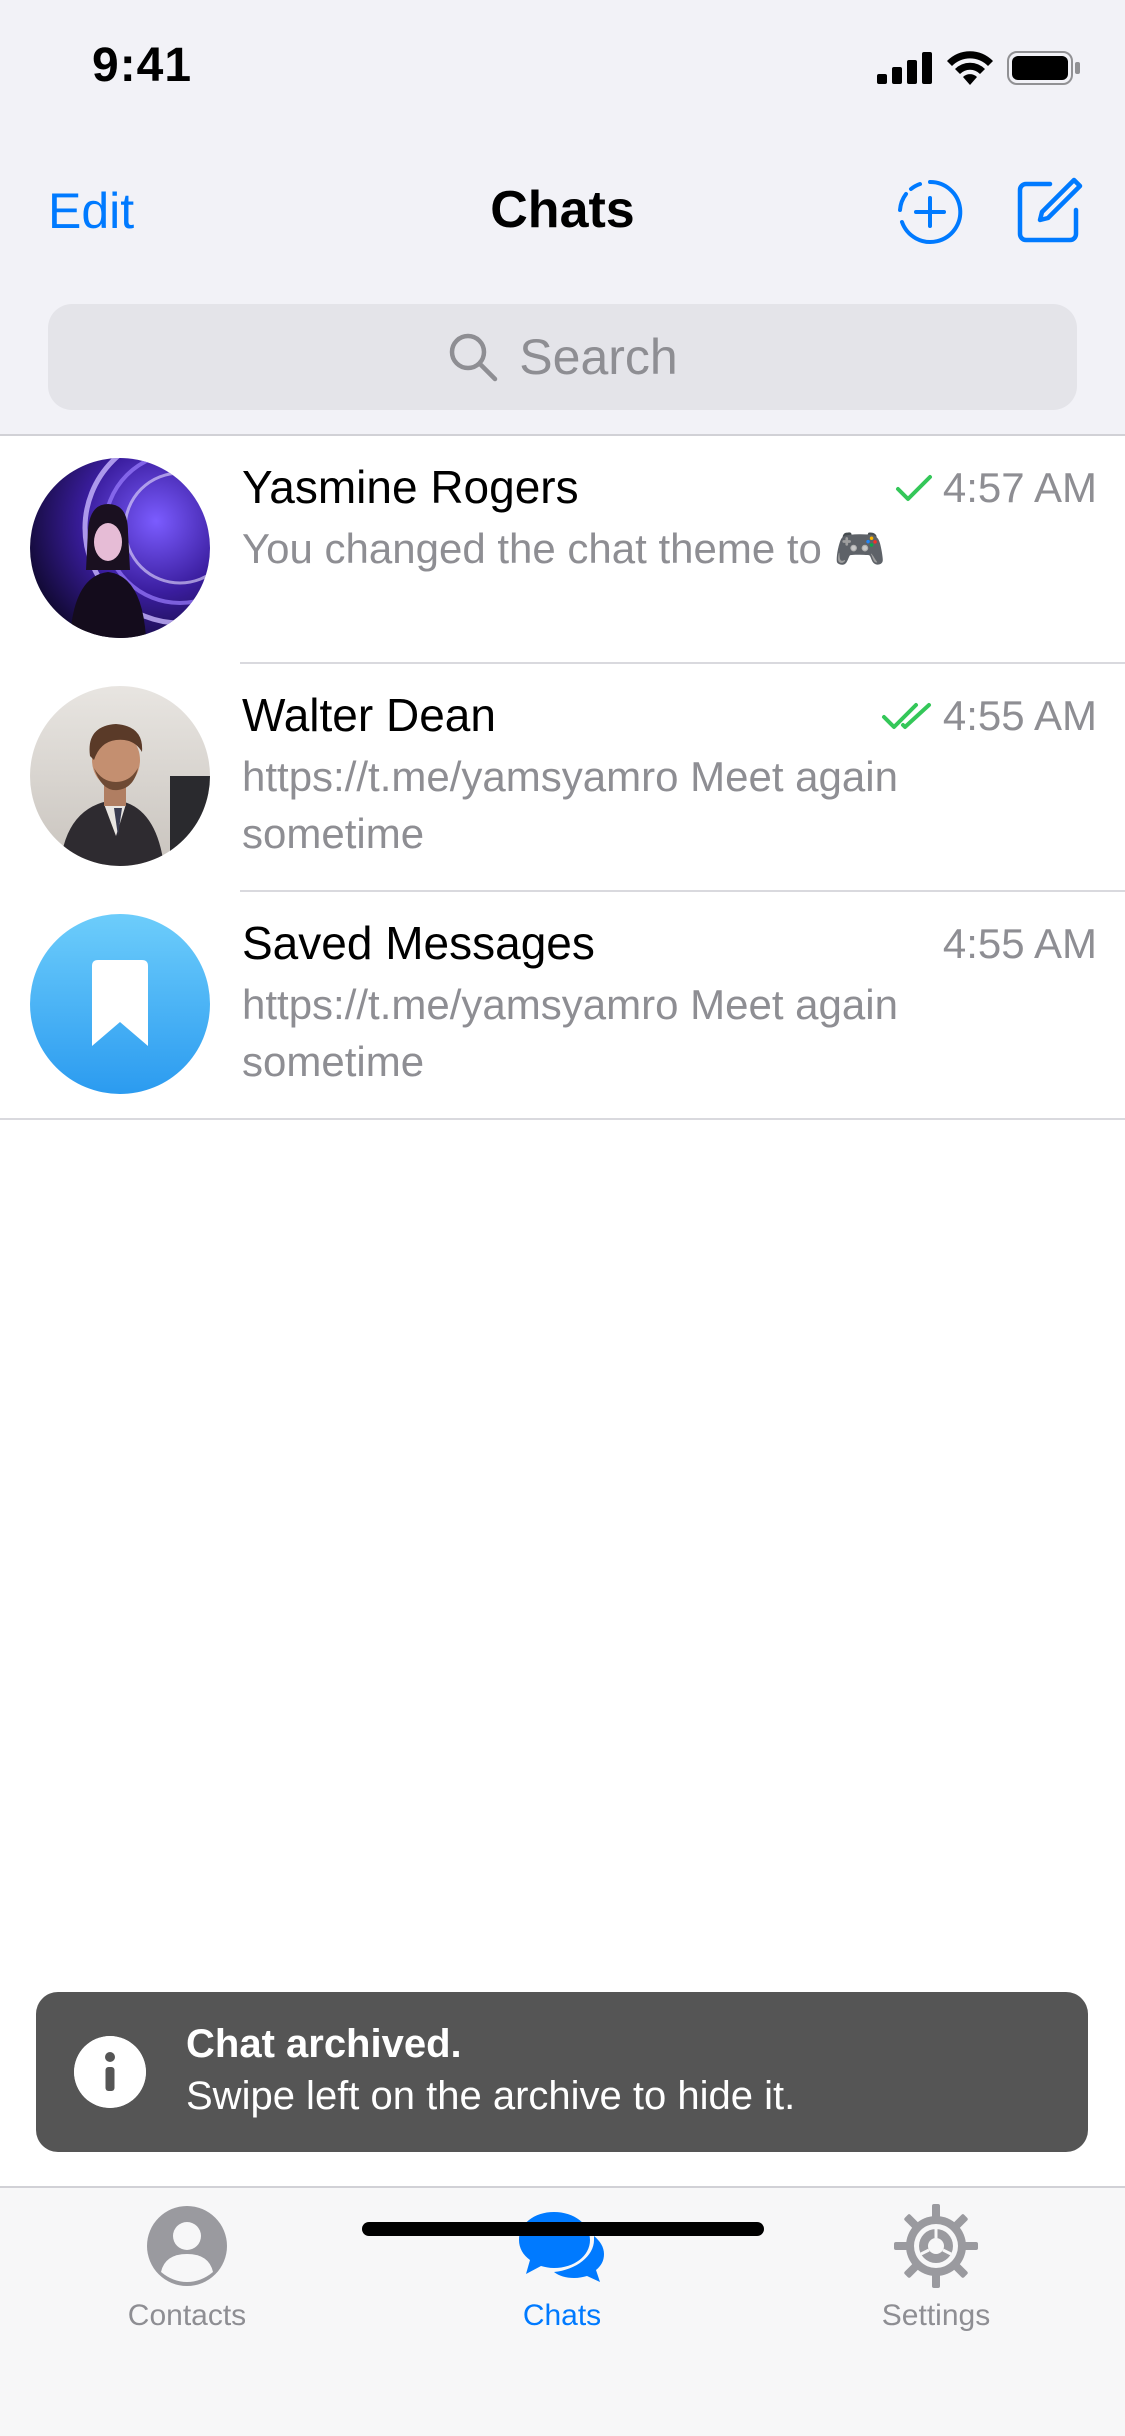 Image resolution: width=1125 pixels, height=2436 pixels. Describe the element at coordinates (410, 487) in the screenshot. I see `chat-name: Yasmine Rogers` at that location.